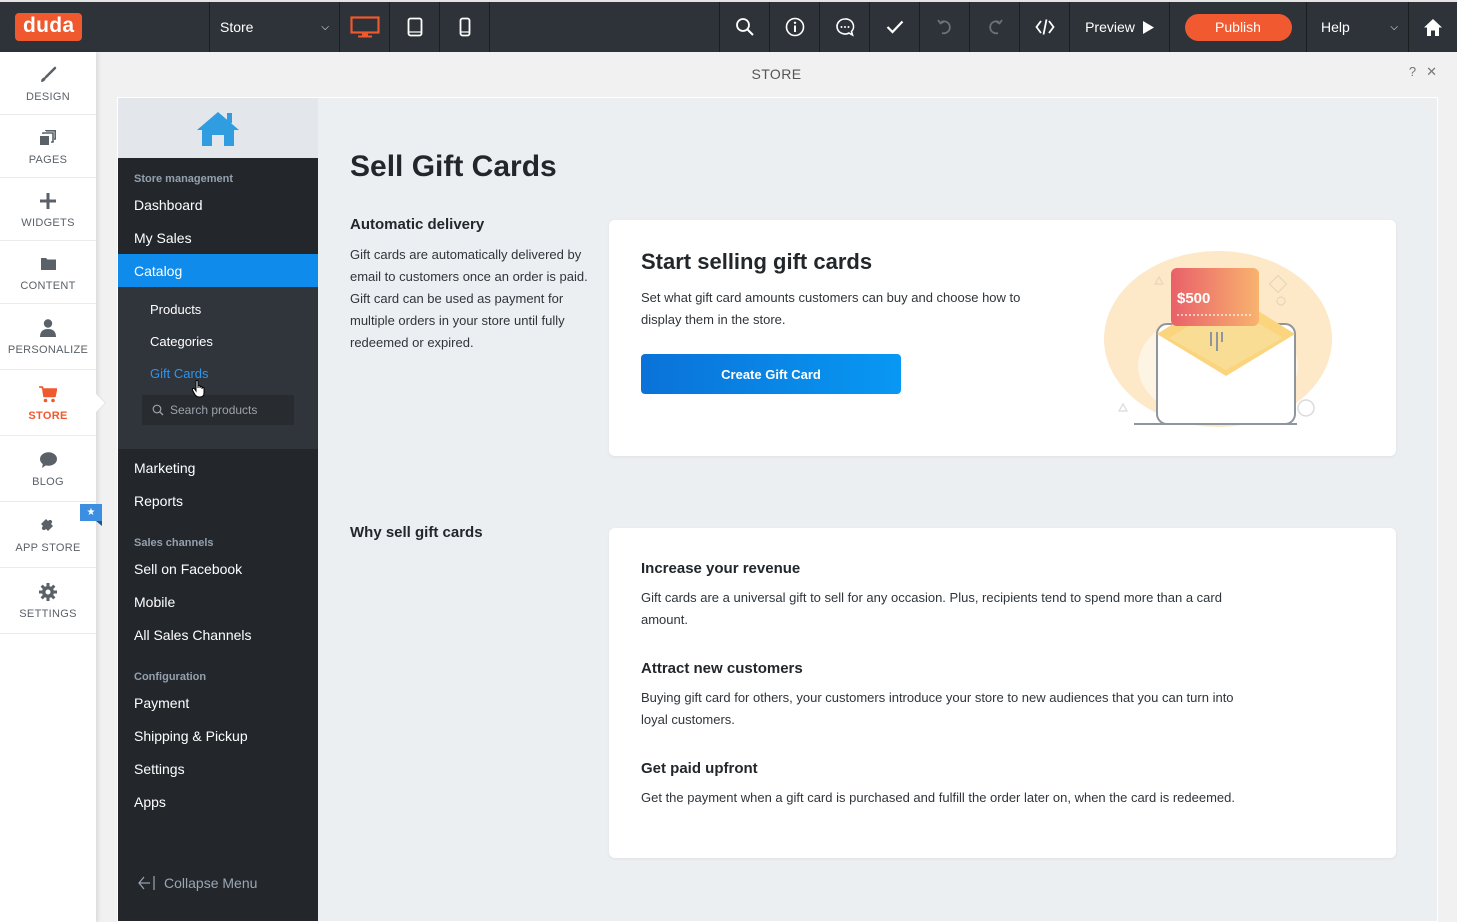 This screenshot has width=1457, height=922. I want to click on code-button, so click(1045, 27).